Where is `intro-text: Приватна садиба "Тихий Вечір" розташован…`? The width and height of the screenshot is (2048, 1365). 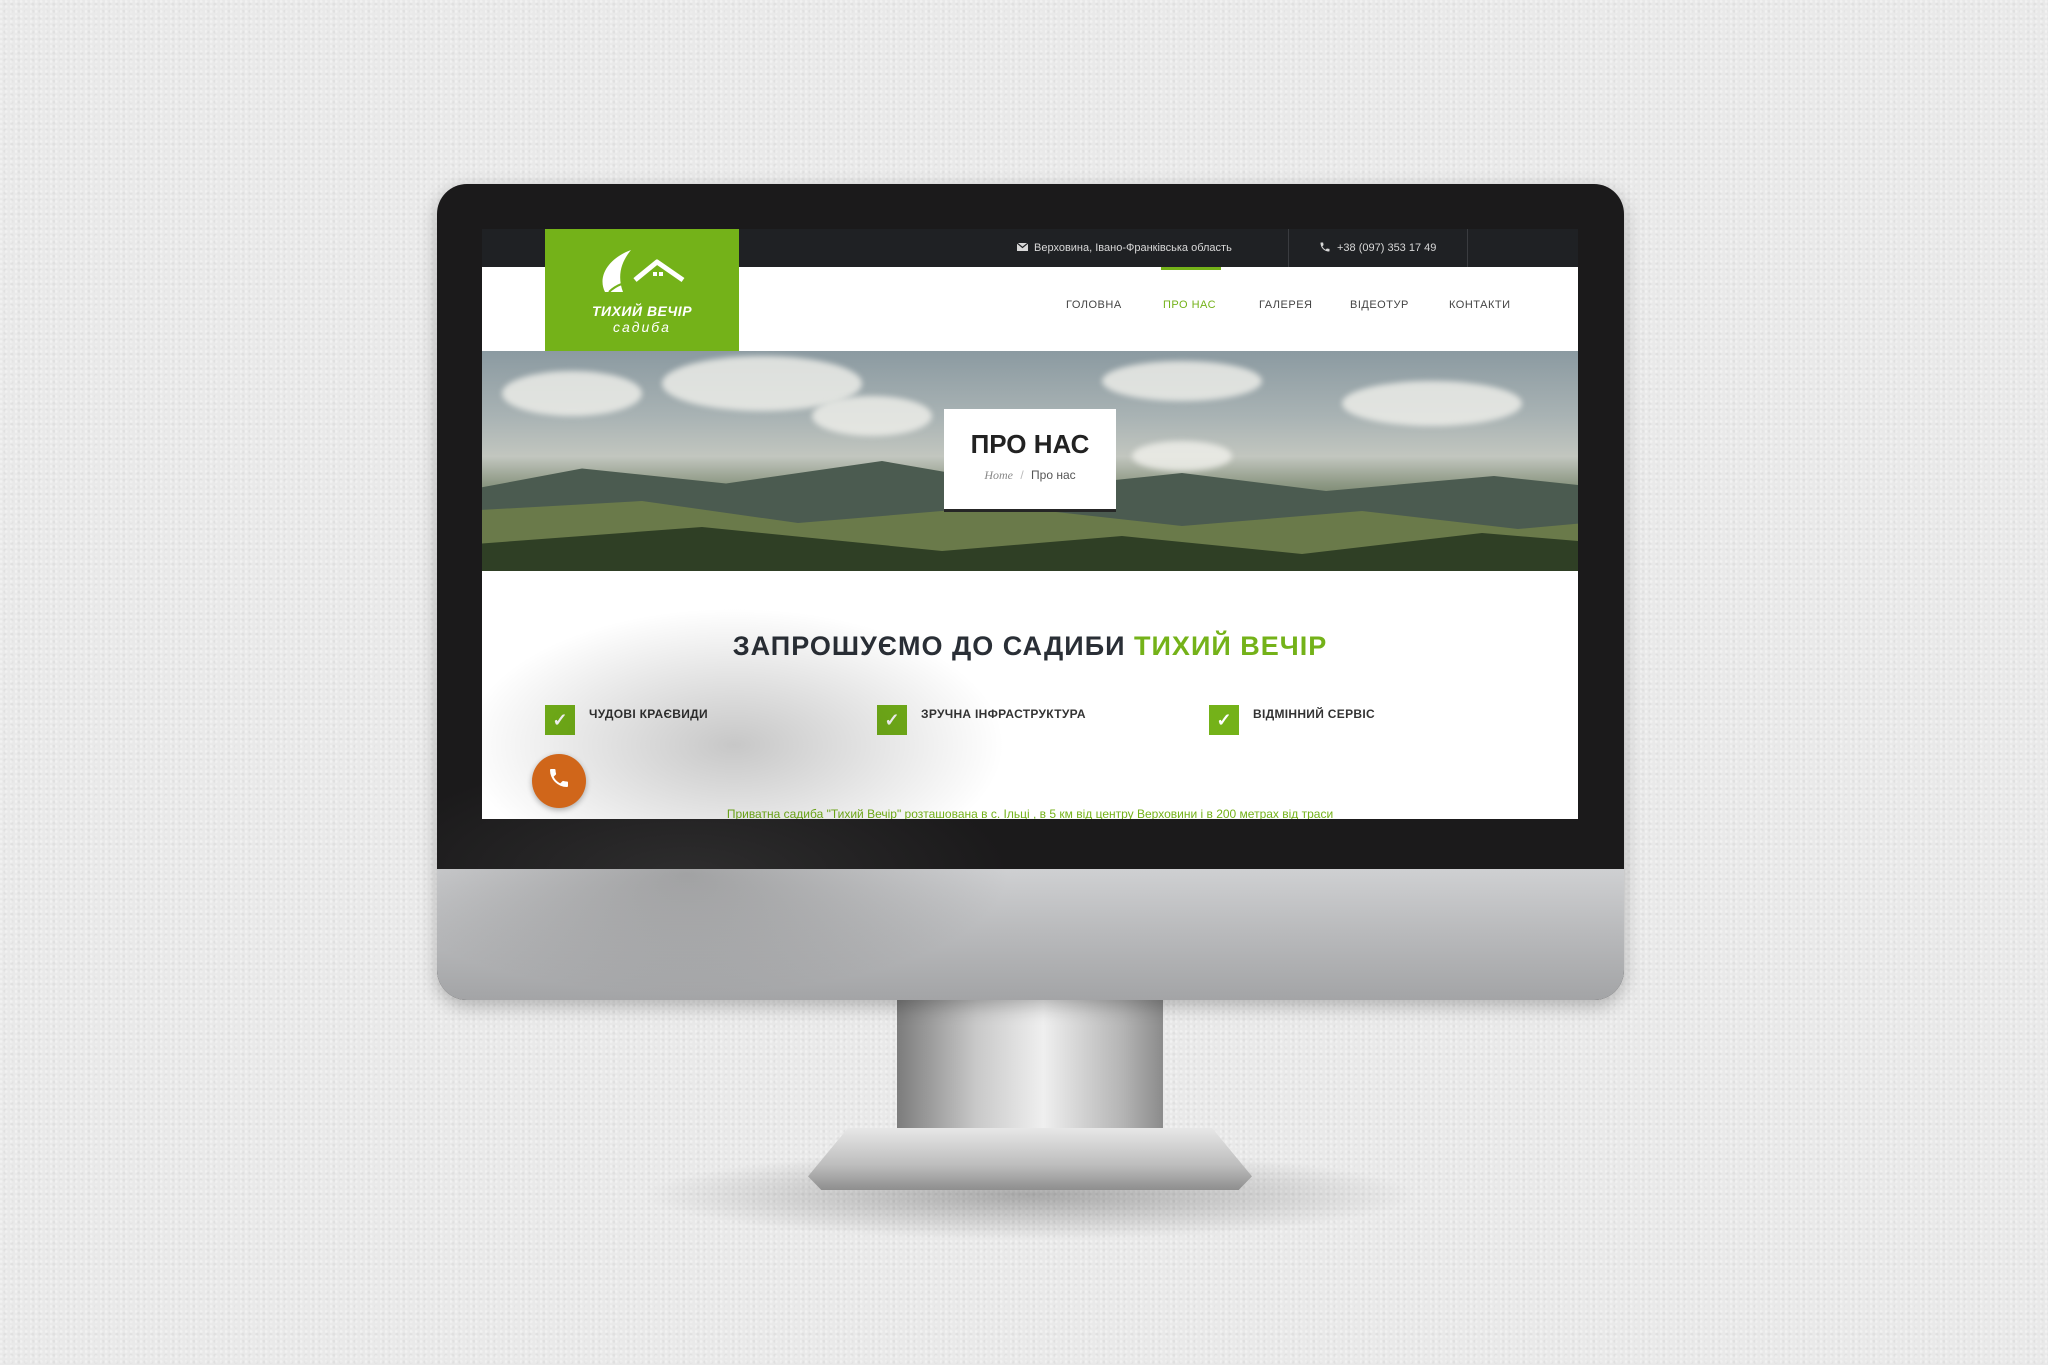 intro-text: Приватна садиба "Тихий Вечір" розташован… is located at coordinates (1030, 813).